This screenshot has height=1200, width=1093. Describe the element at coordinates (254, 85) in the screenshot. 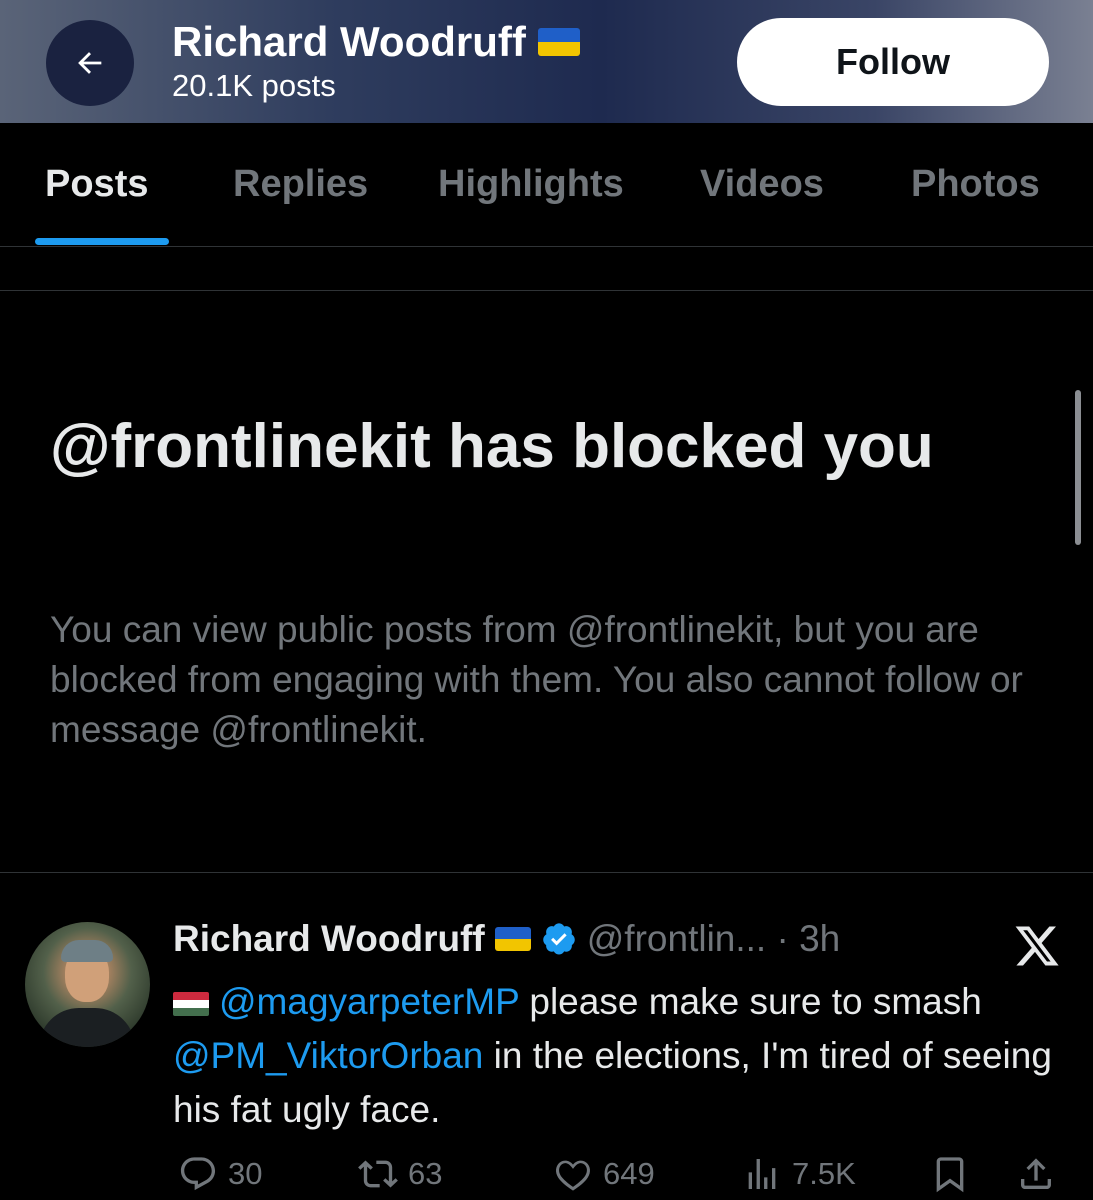

I see `post-count: 20.1K posts` at that location.